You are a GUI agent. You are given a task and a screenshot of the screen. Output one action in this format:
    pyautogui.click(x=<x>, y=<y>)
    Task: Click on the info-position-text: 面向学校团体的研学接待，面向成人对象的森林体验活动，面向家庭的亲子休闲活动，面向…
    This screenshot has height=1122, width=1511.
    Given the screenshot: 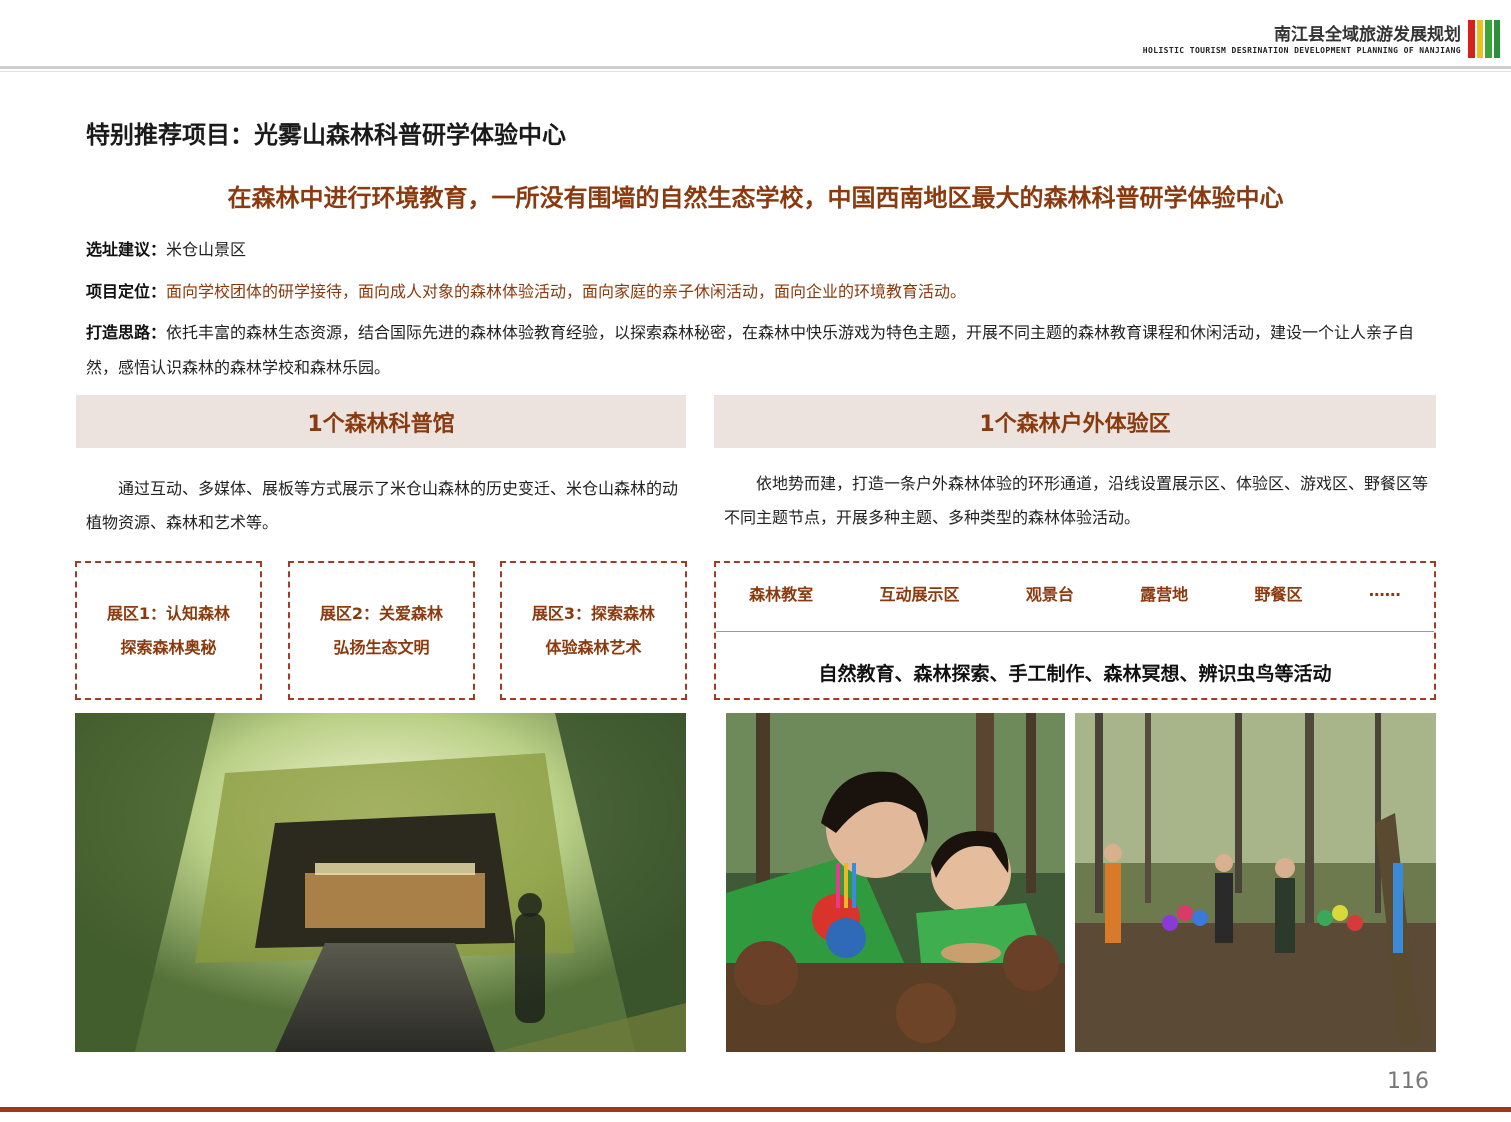 What is the action you would take?
    pyautogui.click(x=566, y=291)
    